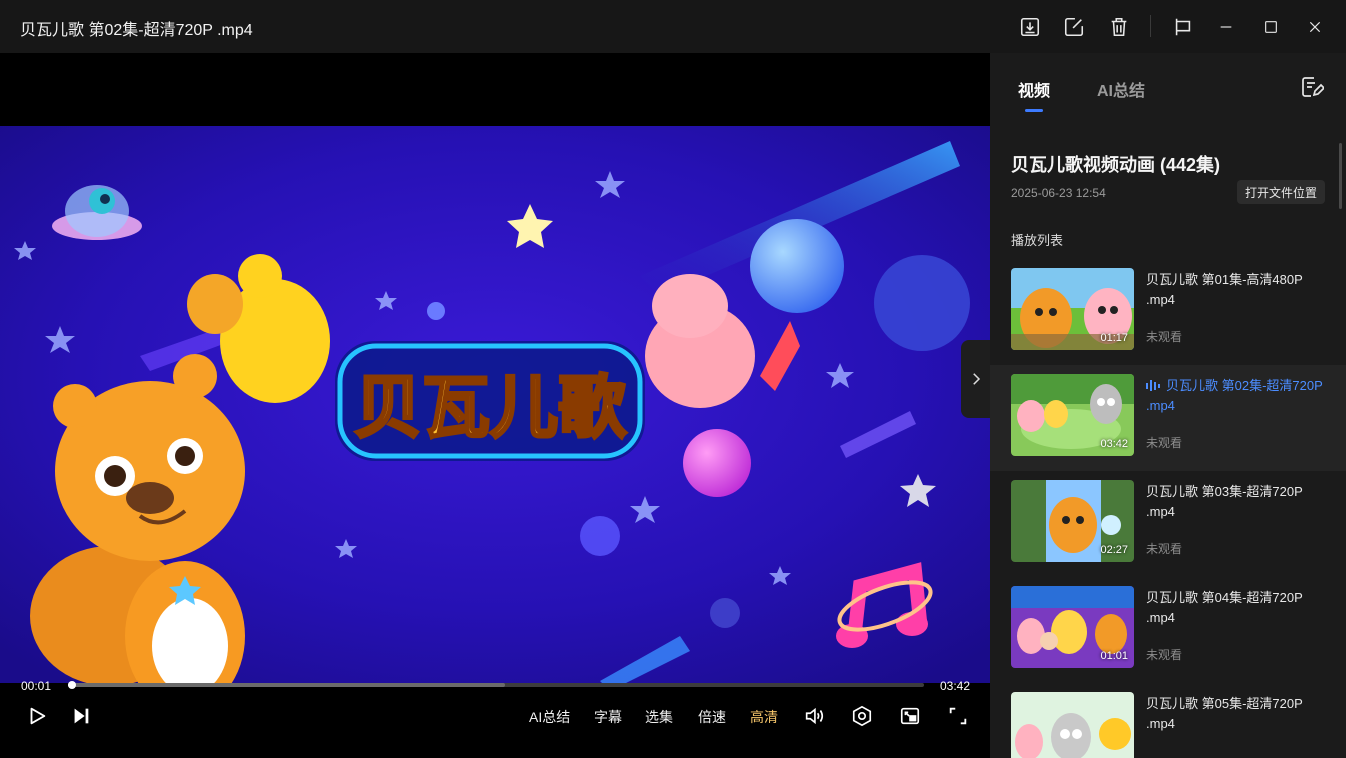  Describe the element at coordinates (72, 685) in the screenshot. I see `progress-handle` at that location.